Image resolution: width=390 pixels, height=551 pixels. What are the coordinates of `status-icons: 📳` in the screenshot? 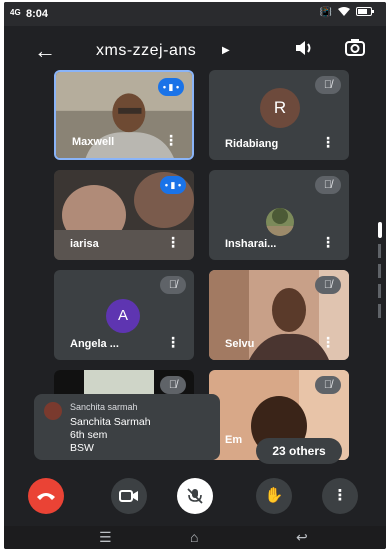 It's located at (347, 13).